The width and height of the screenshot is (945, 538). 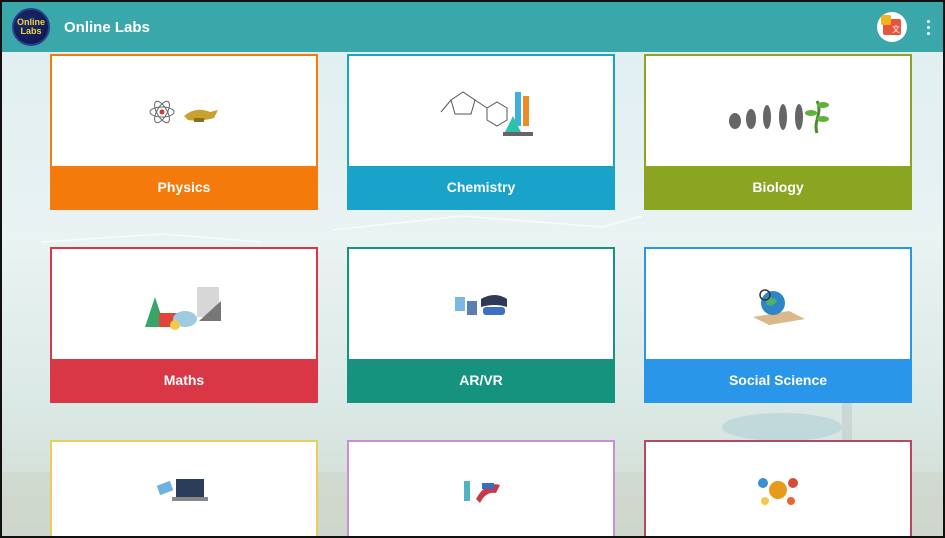 I want to click on subject-label: Maths, so click(x=184, y=380).